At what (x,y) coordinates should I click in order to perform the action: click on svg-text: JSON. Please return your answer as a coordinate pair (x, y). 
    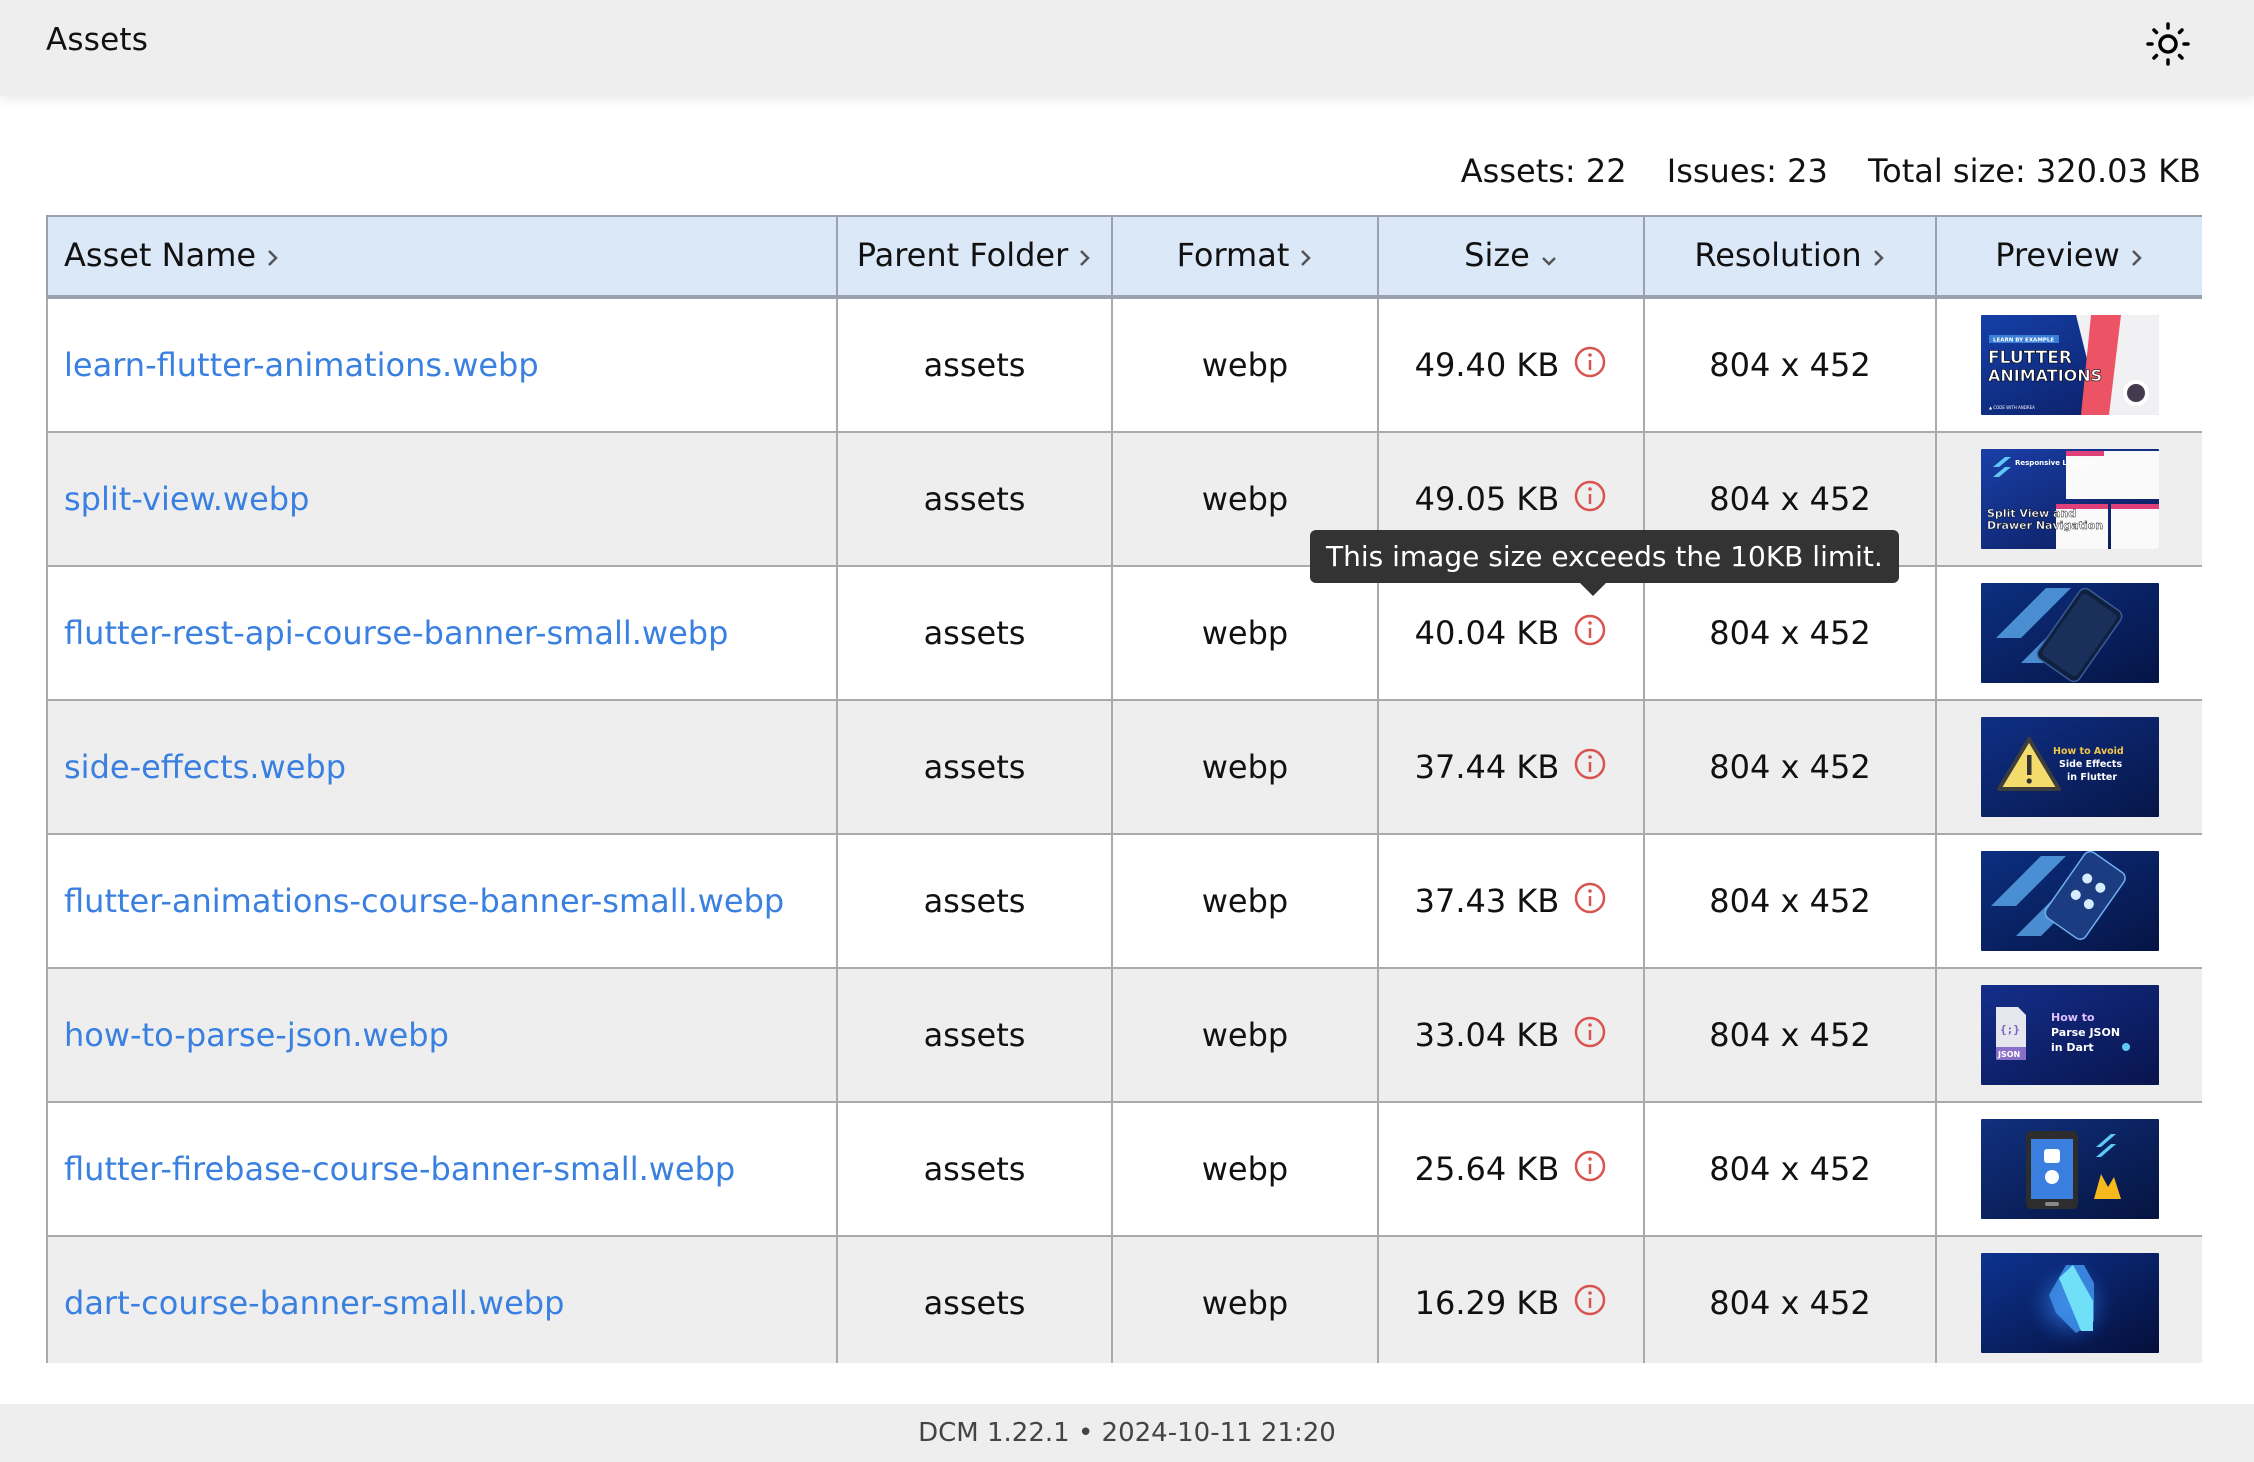
    Looking at the image, I should click on (2008, 1054).